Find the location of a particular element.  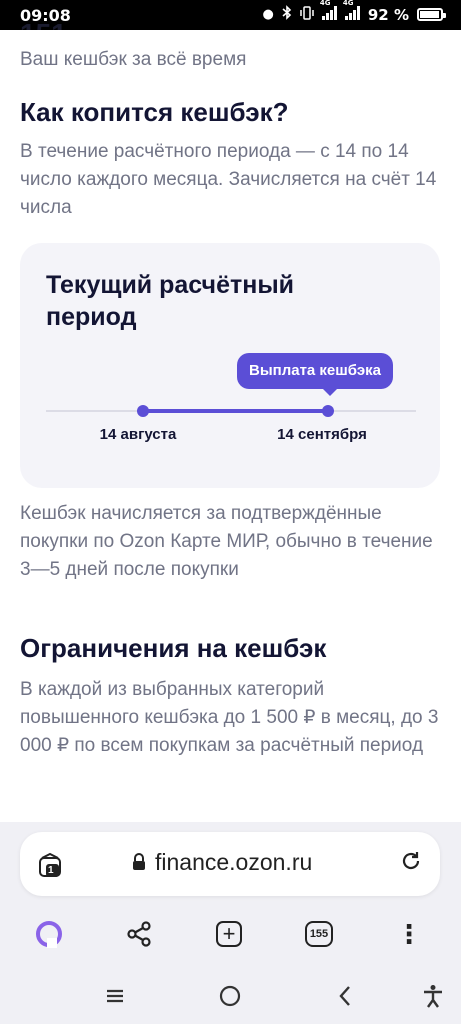

tabs-badge: 1 is located at coordinates (51, 870).